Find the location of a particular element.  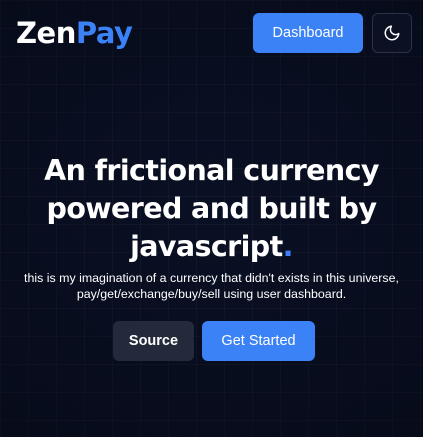

source-button: Source is located at coordinates (153, 341).